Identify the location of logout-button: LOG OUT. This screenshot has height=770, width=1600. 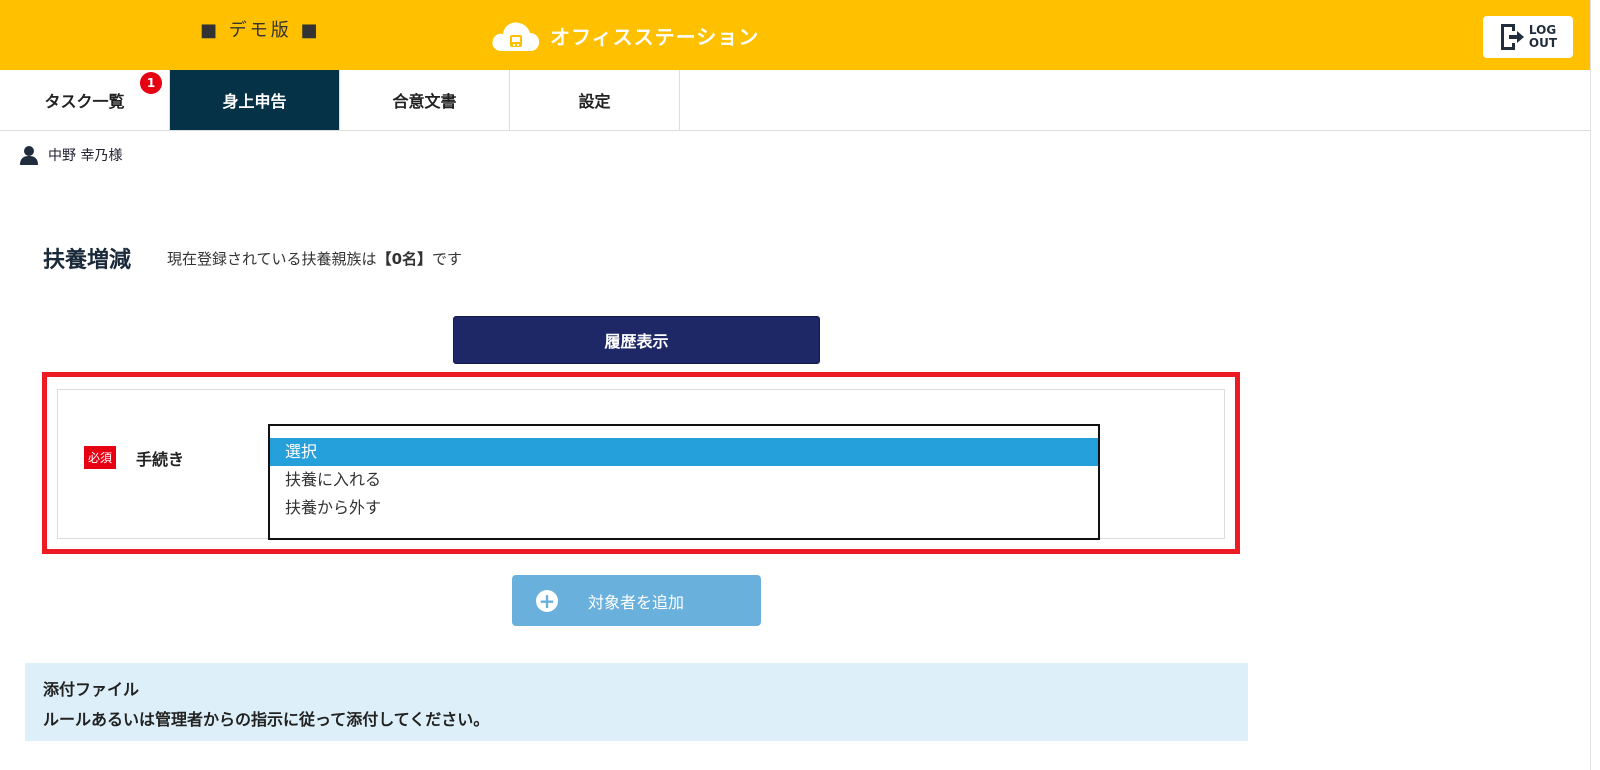
(1528, 37).